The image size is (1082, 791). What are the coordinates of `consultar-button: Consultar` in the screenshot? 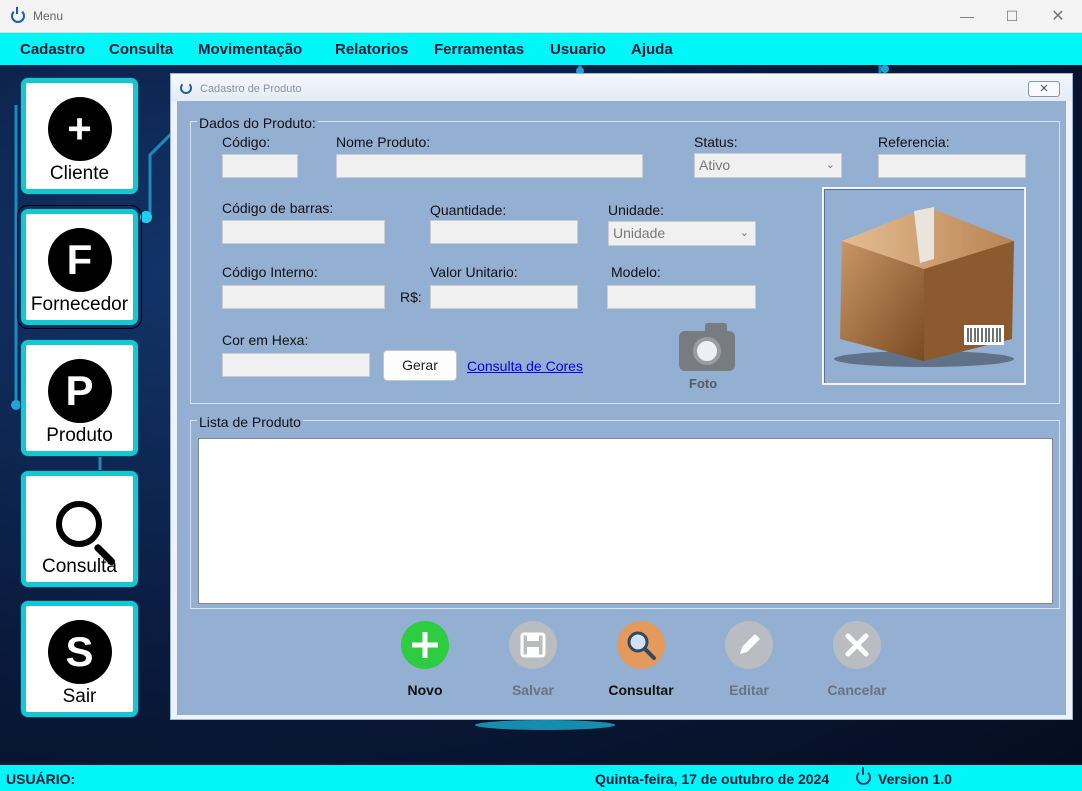 It's located at (641, 661).